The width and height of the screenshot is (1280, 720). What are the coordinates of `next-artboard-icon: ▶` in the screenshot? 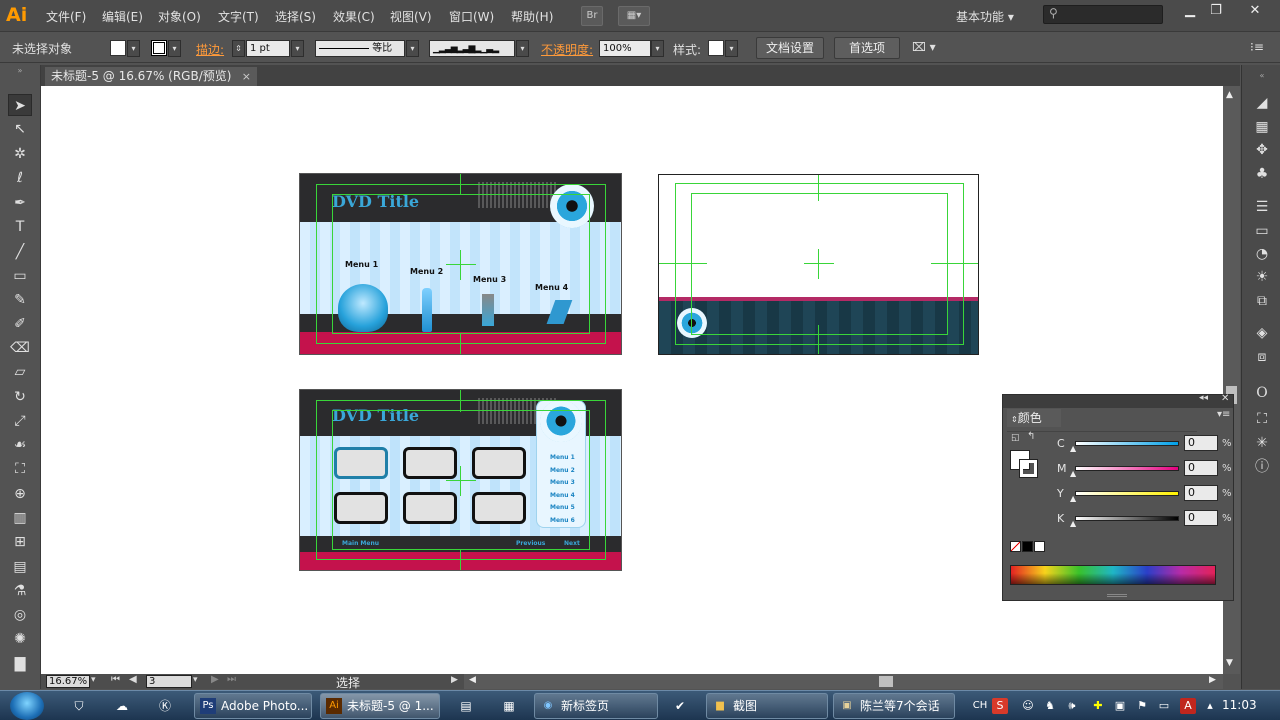 It's located at (215, 679).